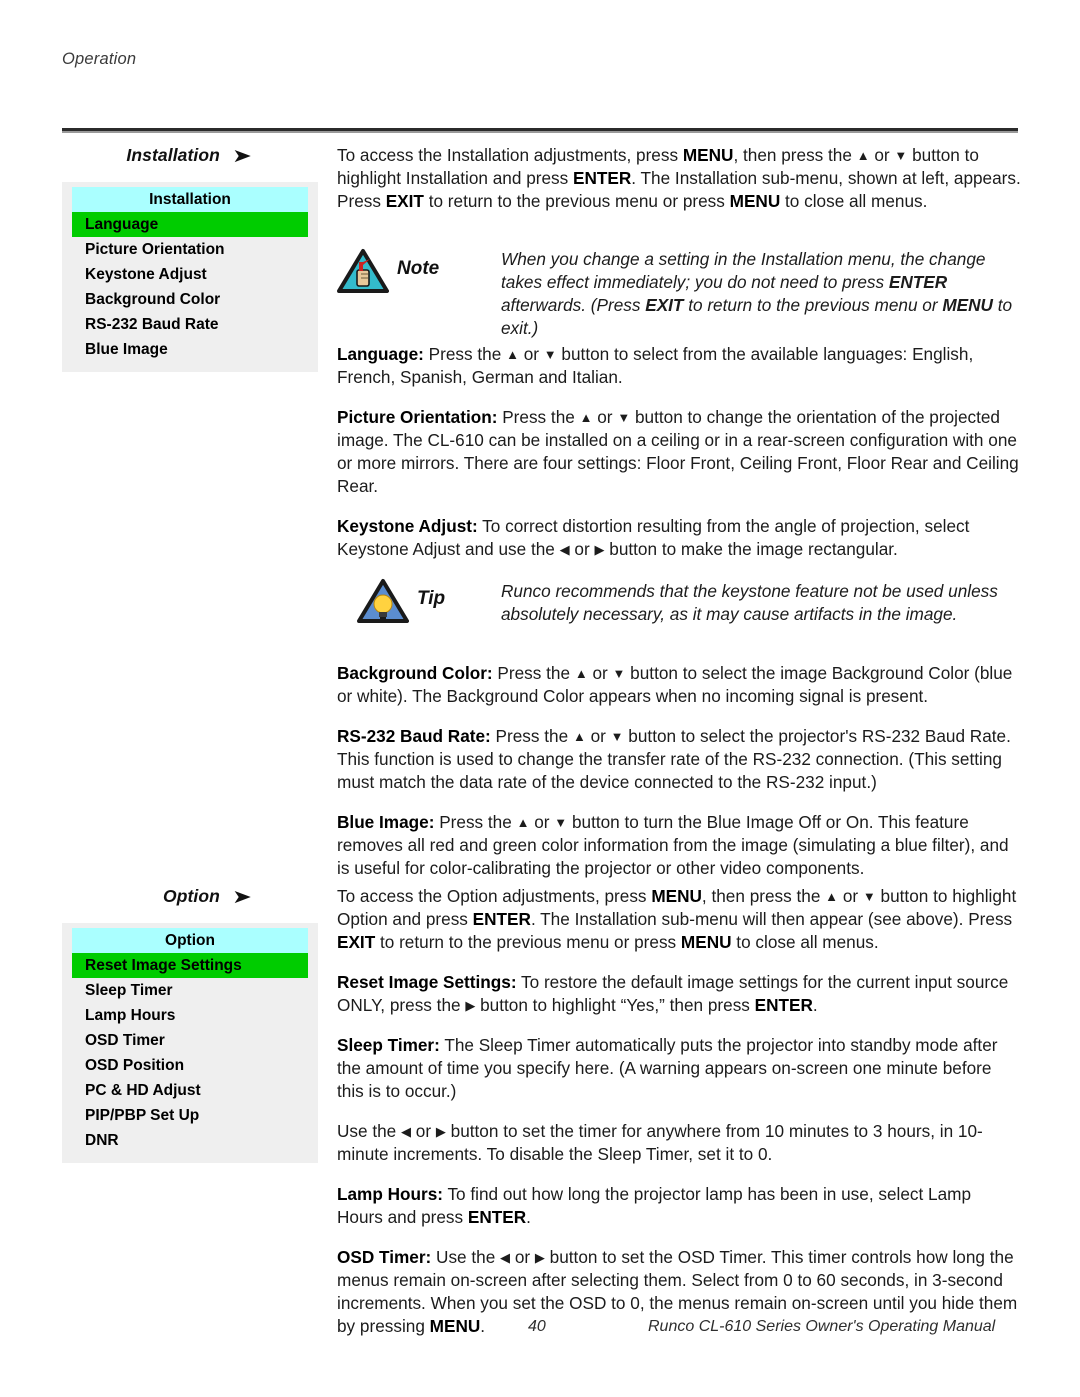 The height and width of the screenshot is (1397, 1080). What do you see at coordinates (854, 201) in the screenshot?
I see `text-run: to close all menus.` at bounding box center [854, 201].